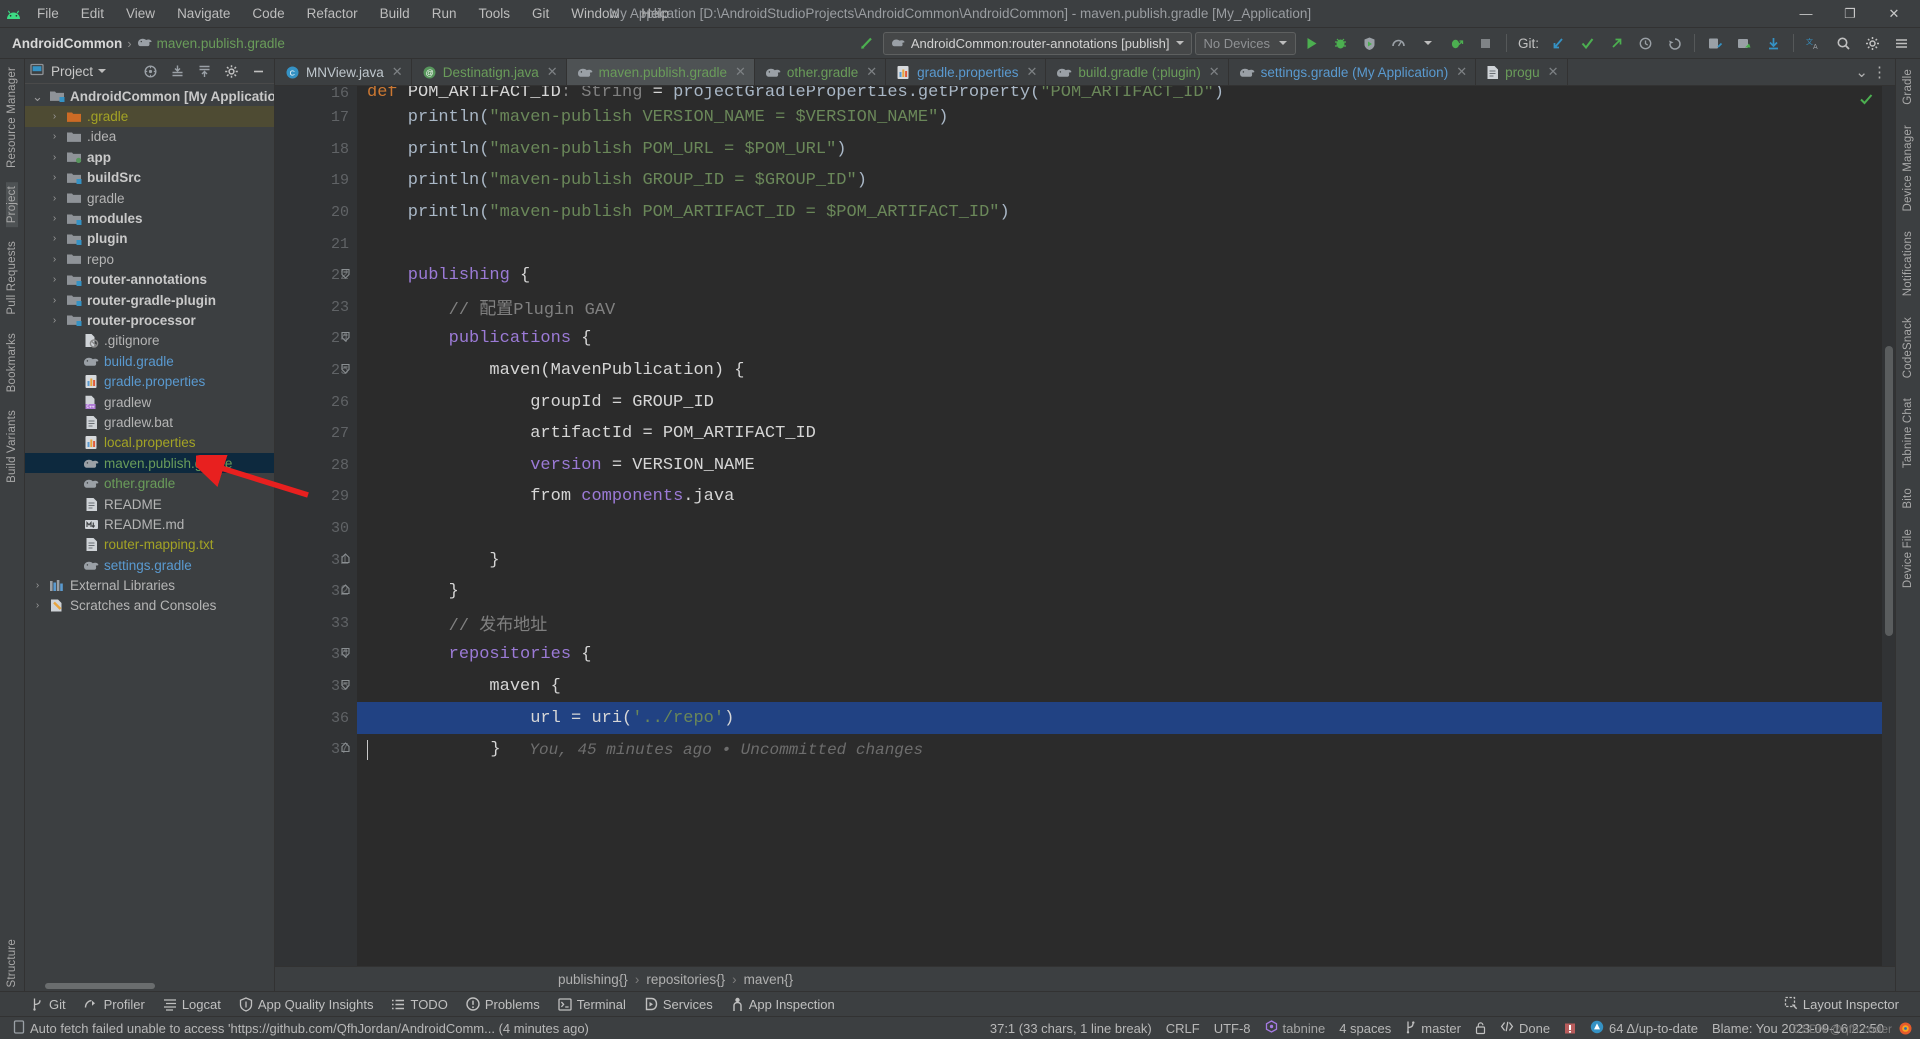 This screenshot has height=1039, width=1920. Describe the element at coordinates (1295, 1028) in the screenshot. I see `tabnine-status: tabnine` at that location.